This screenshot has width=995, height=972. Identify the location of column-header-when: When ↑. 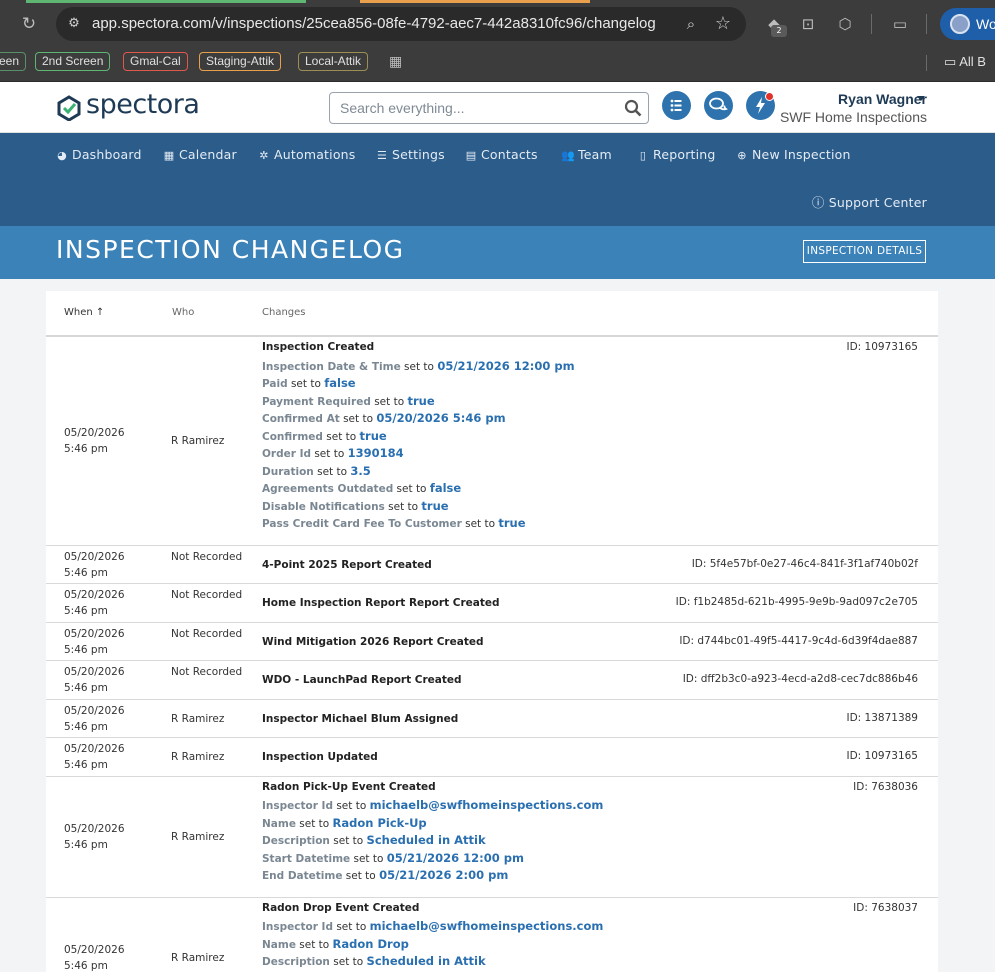
(84, 312).